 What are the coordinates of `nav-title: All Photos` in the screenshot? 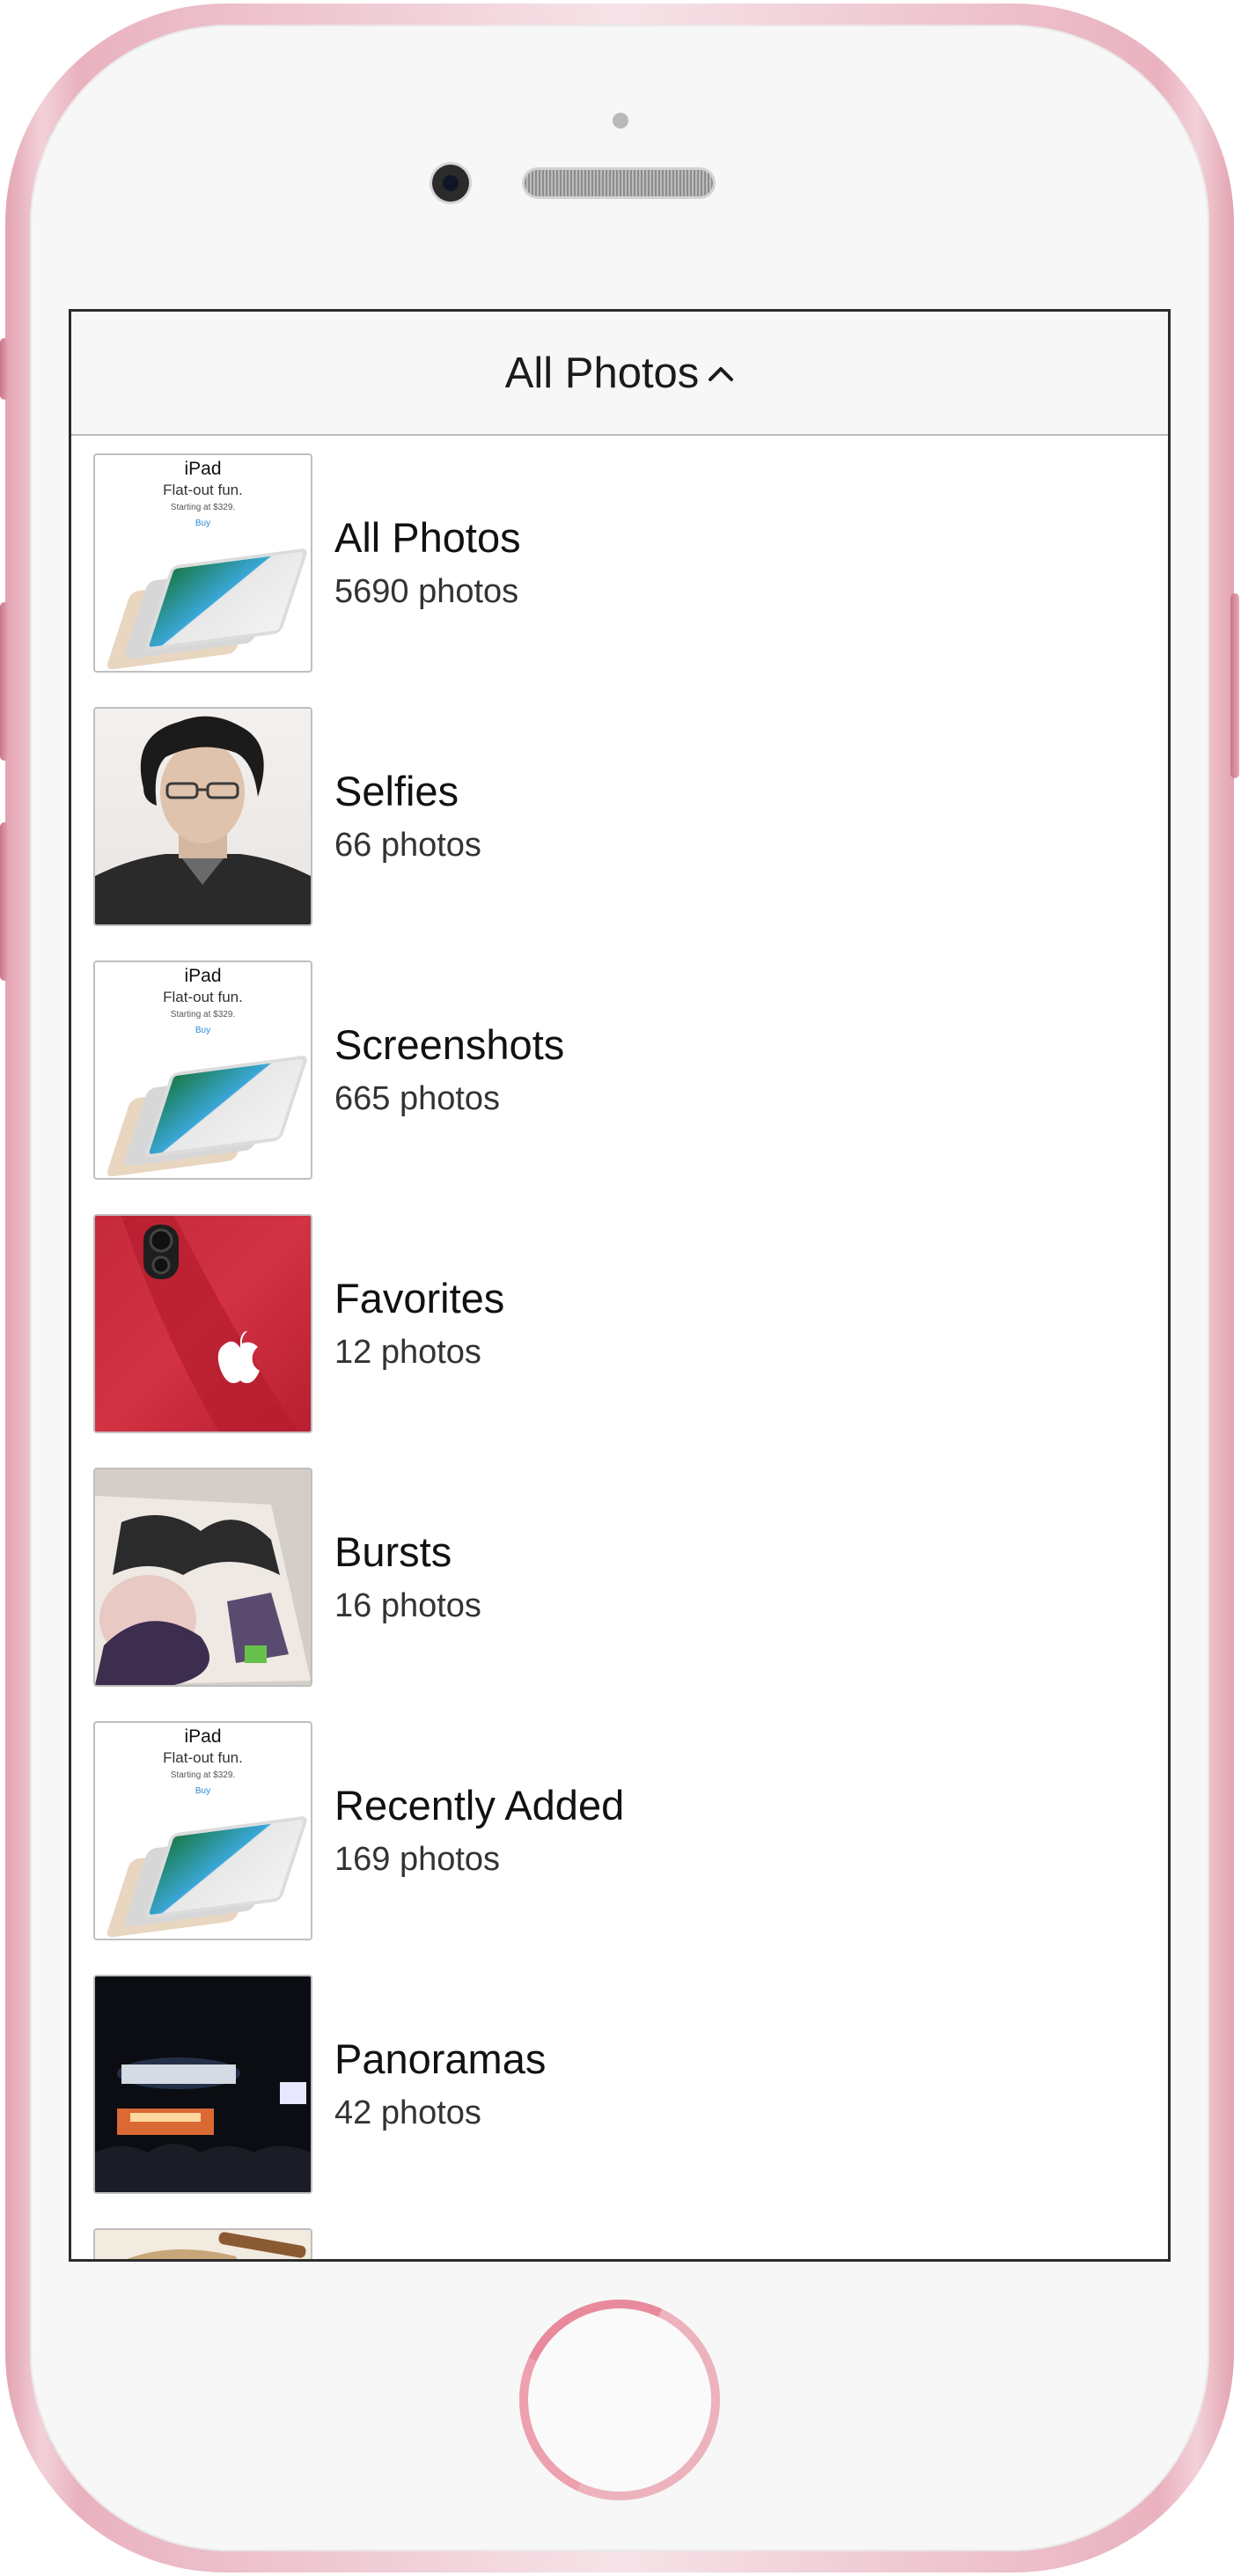 It's located at (602, 373).